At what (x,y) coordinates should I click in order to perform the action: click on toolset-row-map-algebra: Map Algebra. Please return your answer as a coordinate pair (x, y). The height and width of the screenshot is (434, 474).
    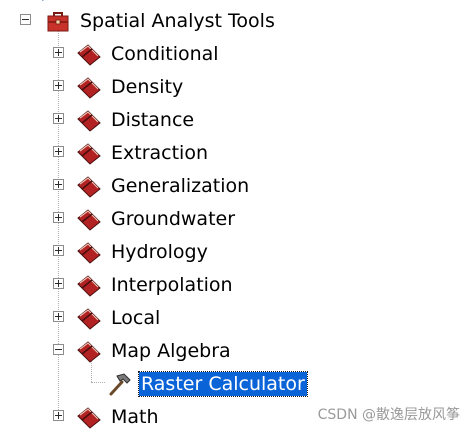
    Looking at the image, I should click on (237, 351).